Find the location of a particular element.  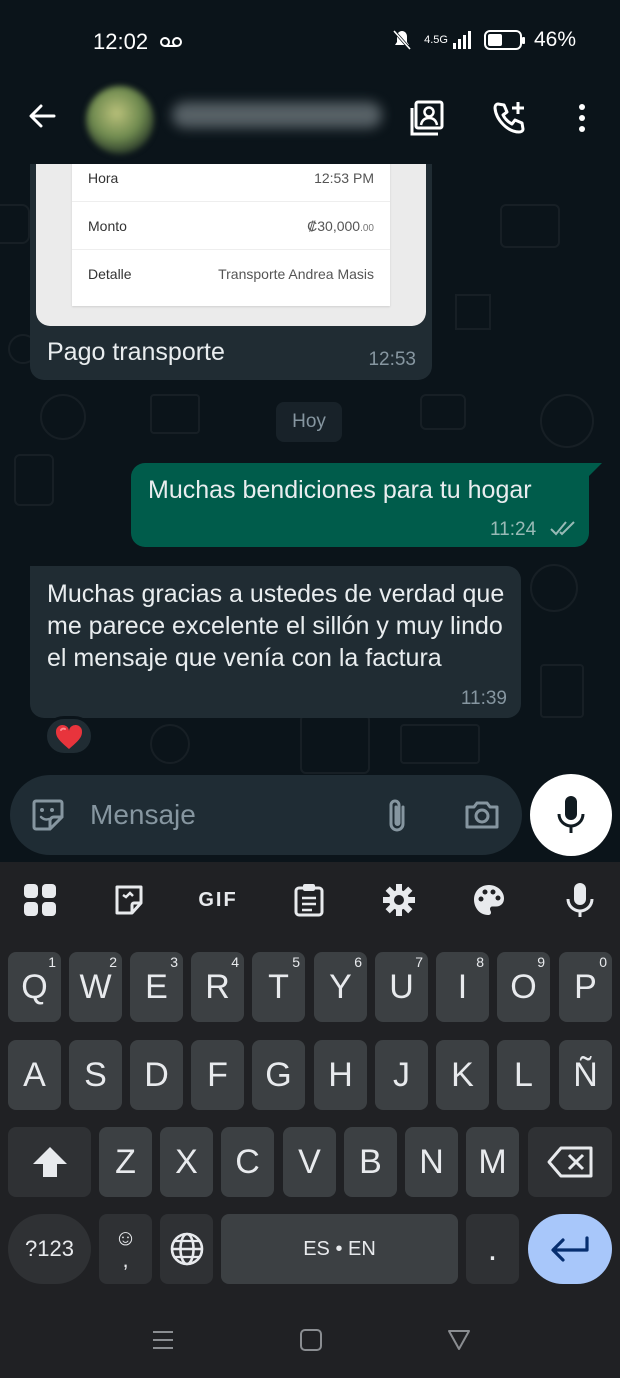

add-call-icon is located at coordinates (510, 118).